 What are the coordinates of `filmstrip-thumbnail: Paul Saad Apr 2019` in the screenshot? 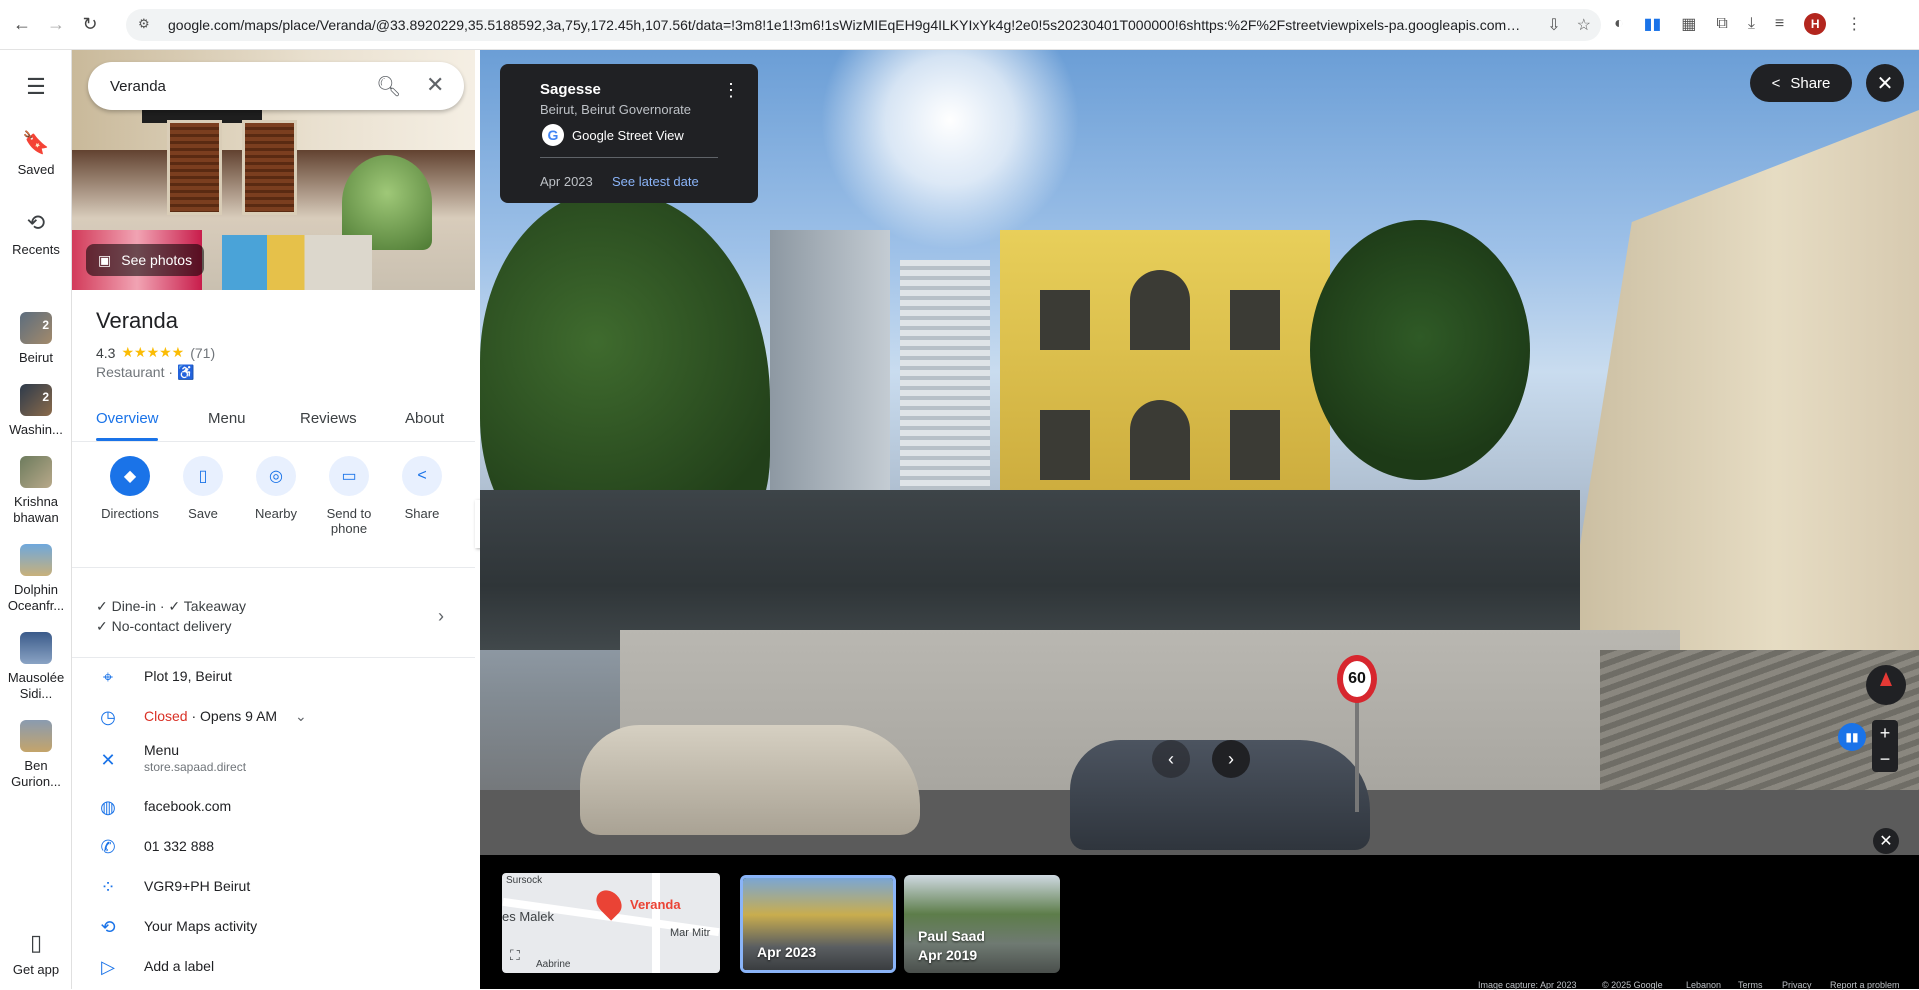 It's located at (982, 924).